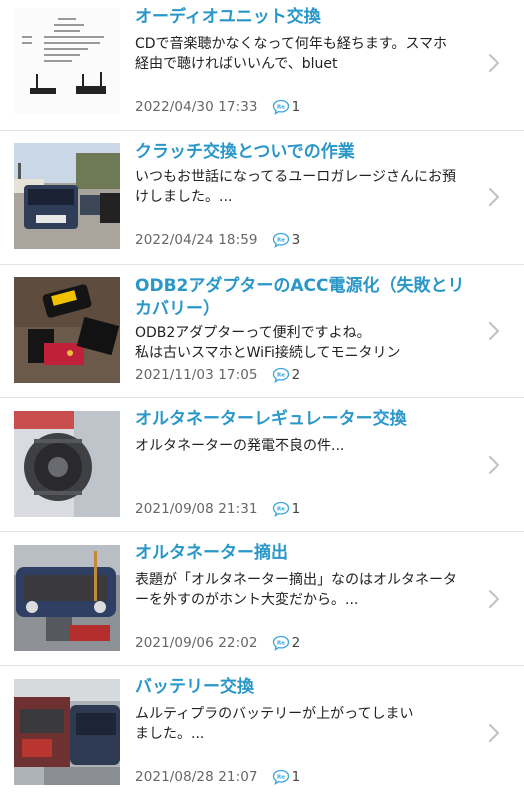  I want to click on post-meta: 2021/11/03 17:05 Re 2, so click(217, 375).